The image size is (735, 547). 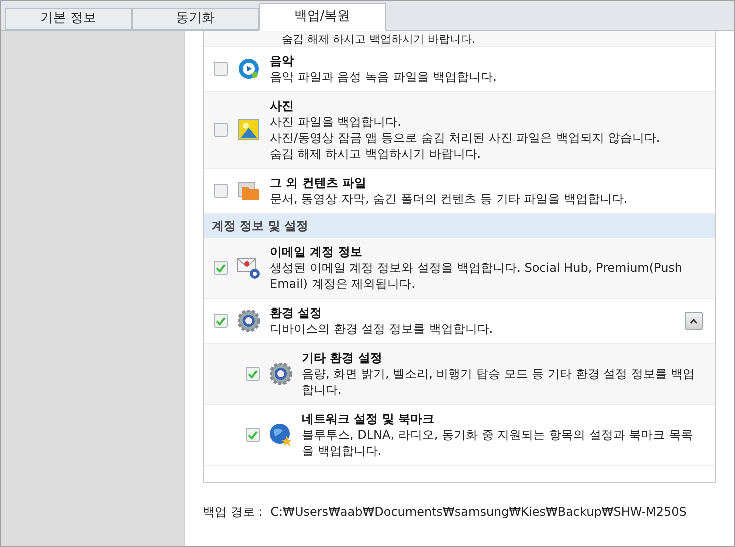 What do you see at coordinates (459, 226) in the screenshot?
I see `section-header: 계정 정보 및 설정` at bounding box center [459, 226].